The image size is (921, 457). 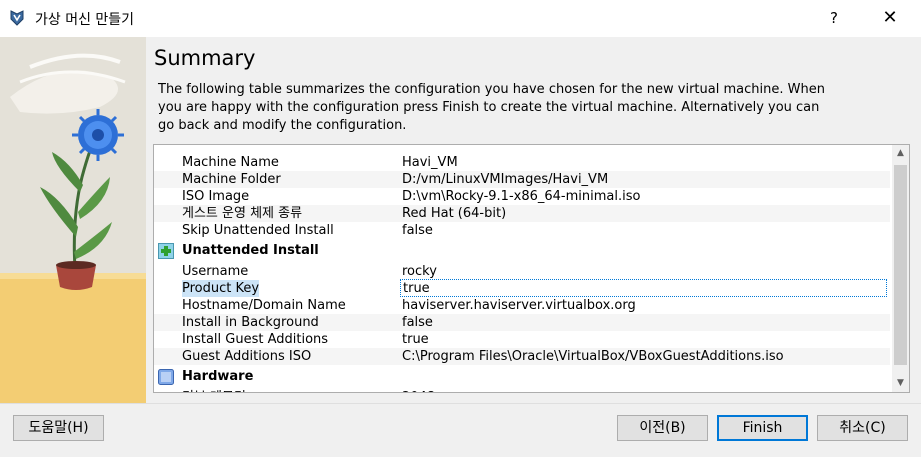 I want to click on table-row: 게스트 운영 체제 종류 Red Hat (64-bit), so click(x=522, y=213).